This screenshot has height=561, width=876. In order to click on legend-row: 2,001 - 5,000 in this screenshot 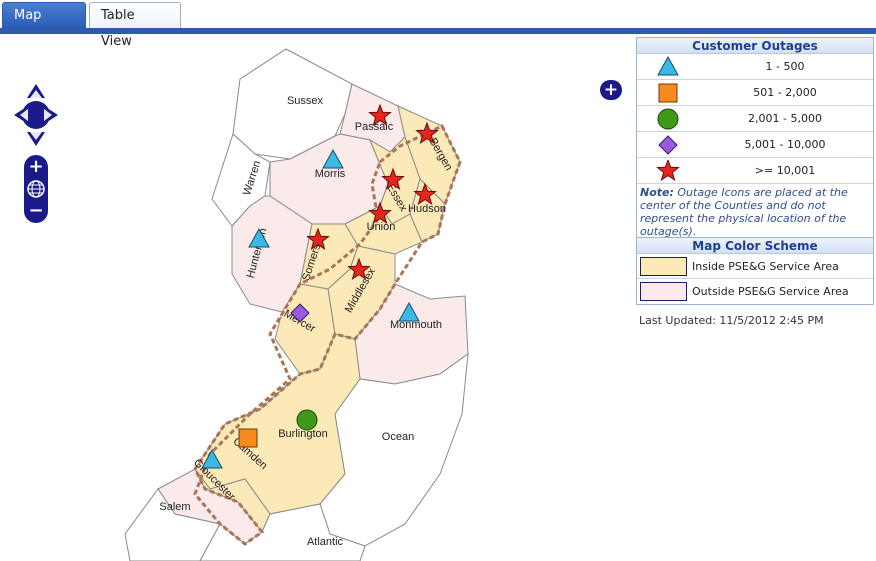, I will do `click(755, 119)`.